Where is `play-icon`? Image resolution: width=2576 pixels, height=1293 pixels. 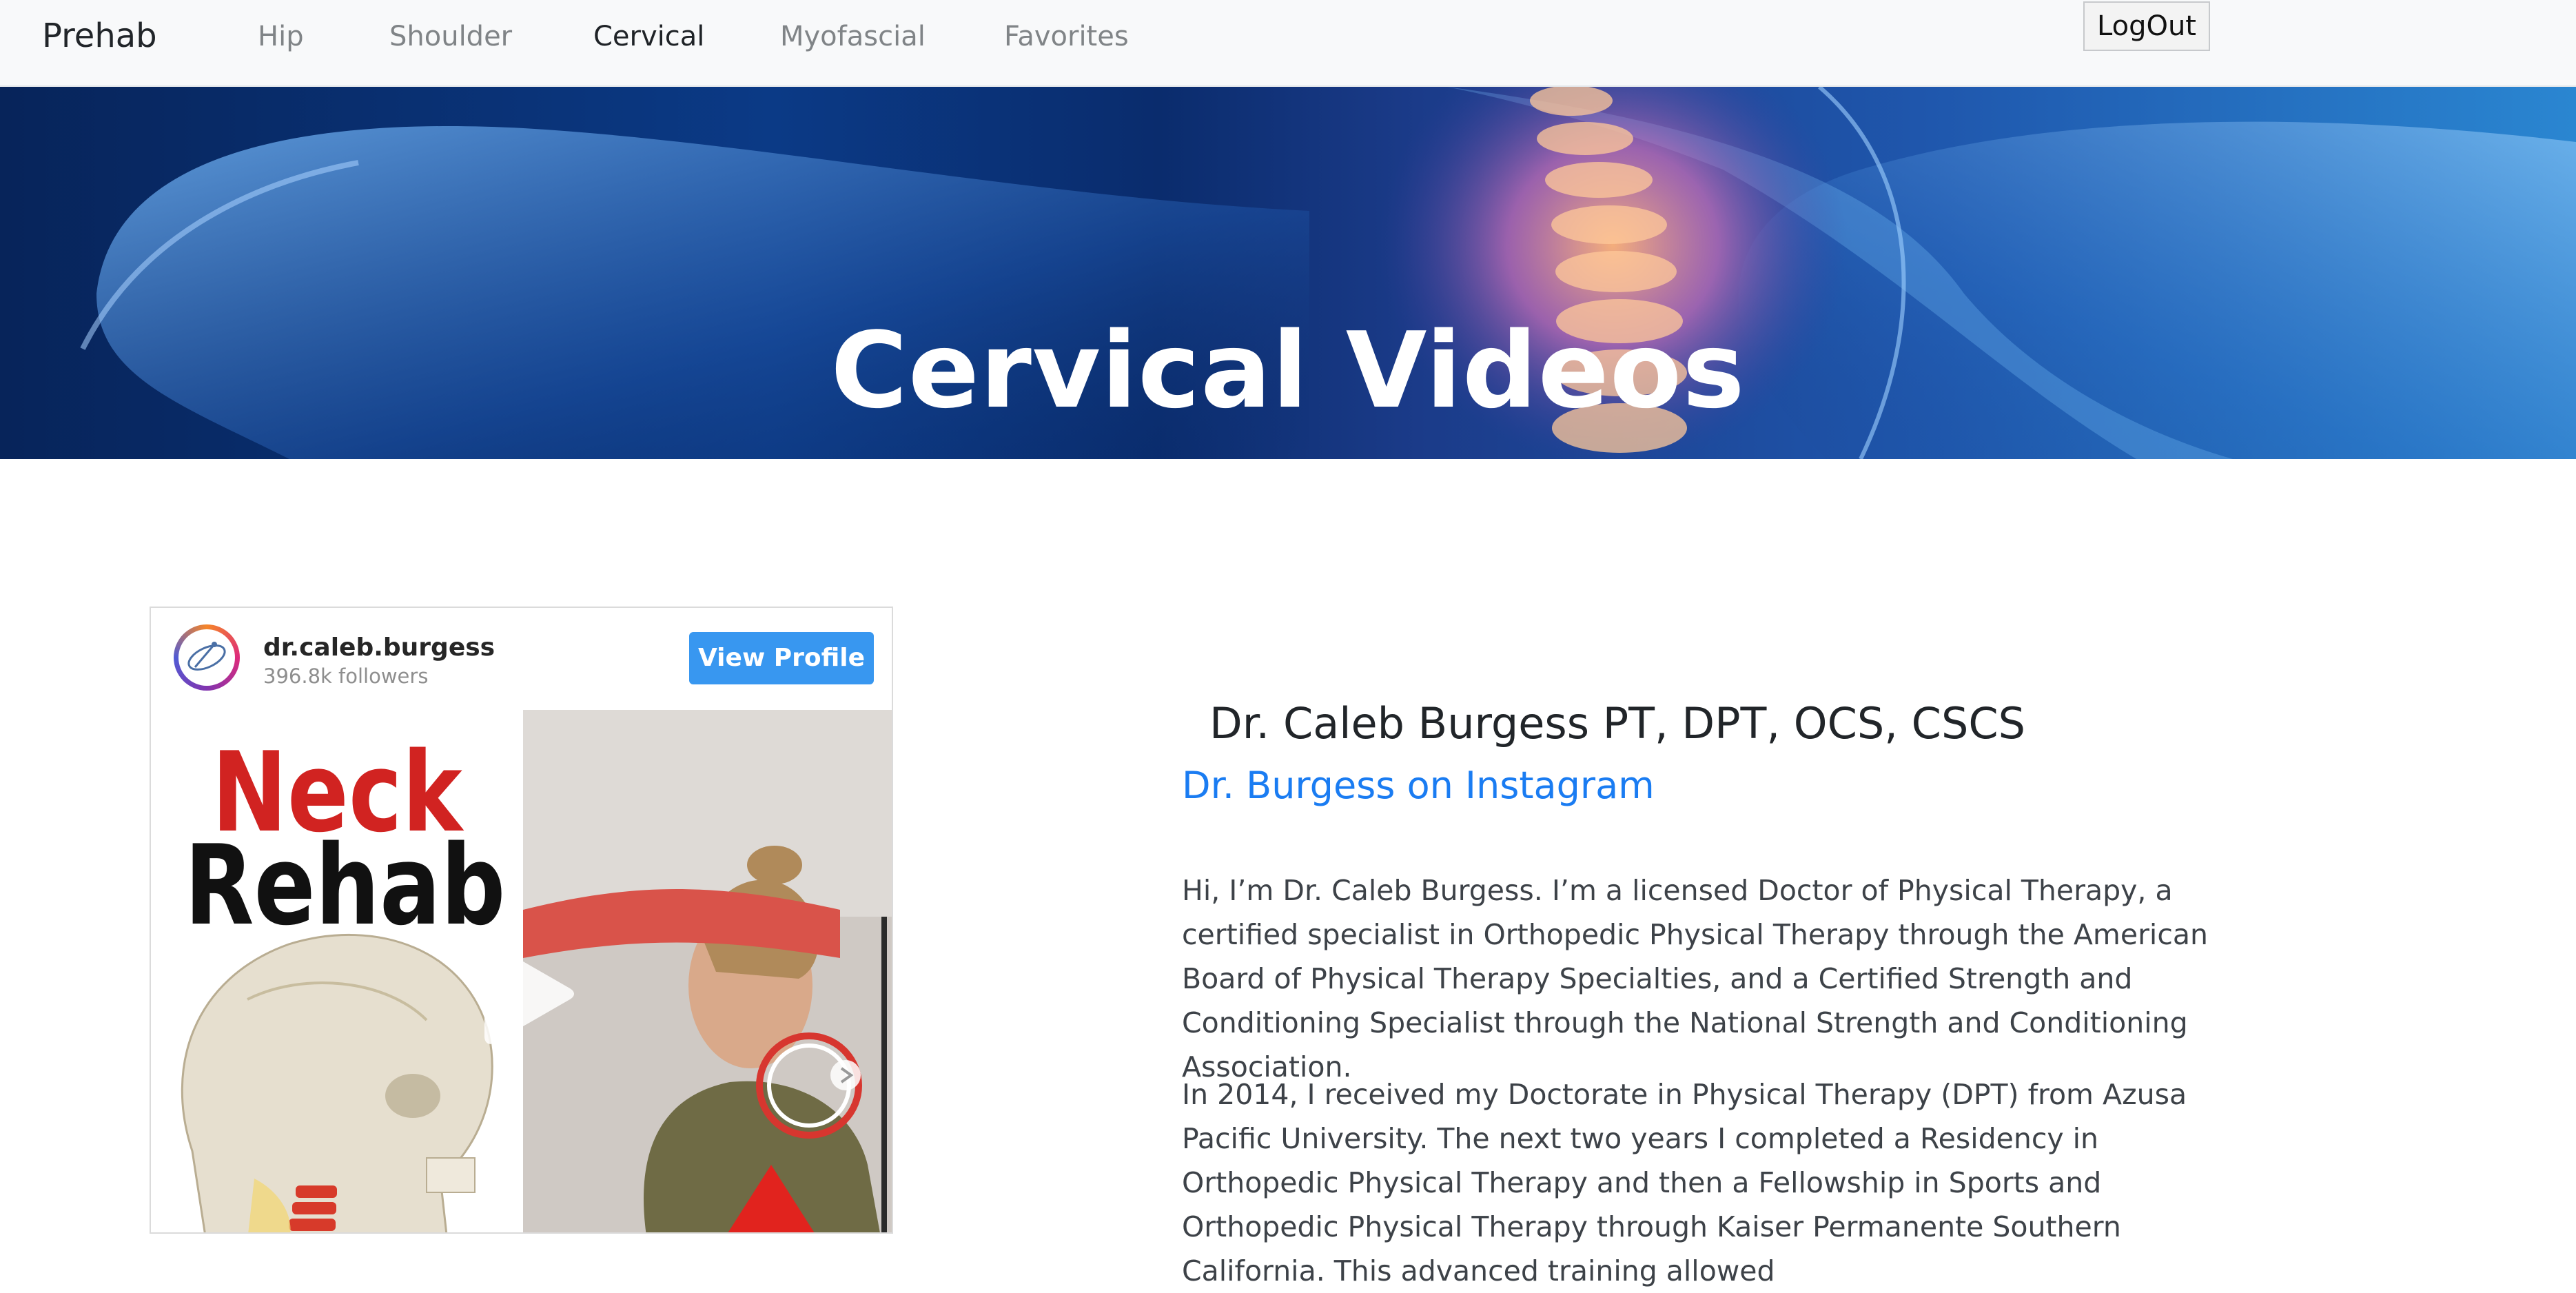 play-icon is located at coordinates (530, 994).